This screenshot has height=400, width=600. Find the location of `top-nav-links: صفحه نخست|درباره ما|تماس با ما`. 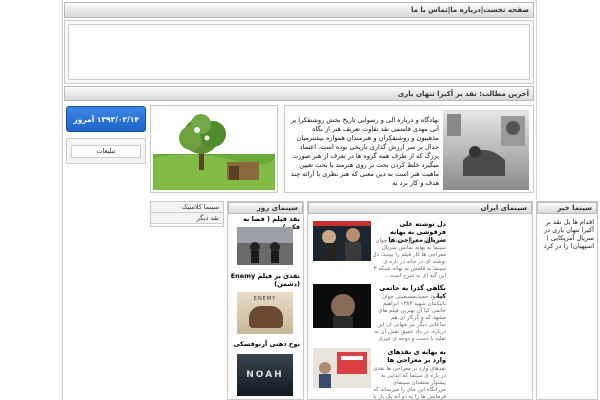

top-nav-links: صفحه نخست|درباره ما|تماس با ما is located at coordinates (299, 10).